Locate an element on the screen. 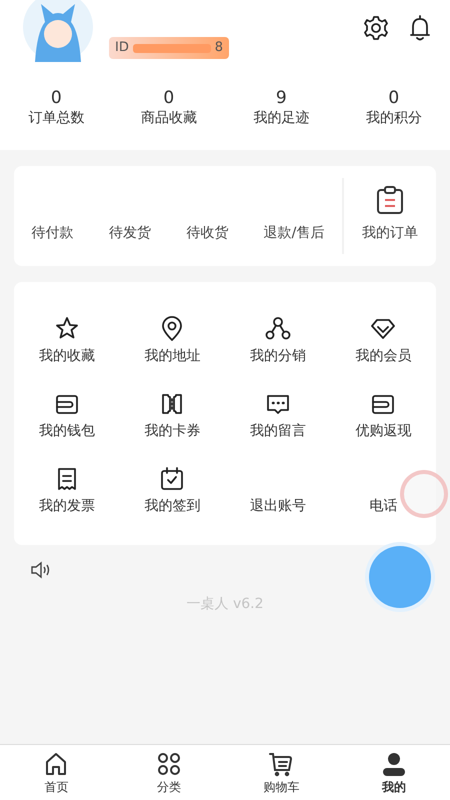 The width and height of the screenshot is (450, 800). tab-grid: 分类 is located at coordinates (168, 772).